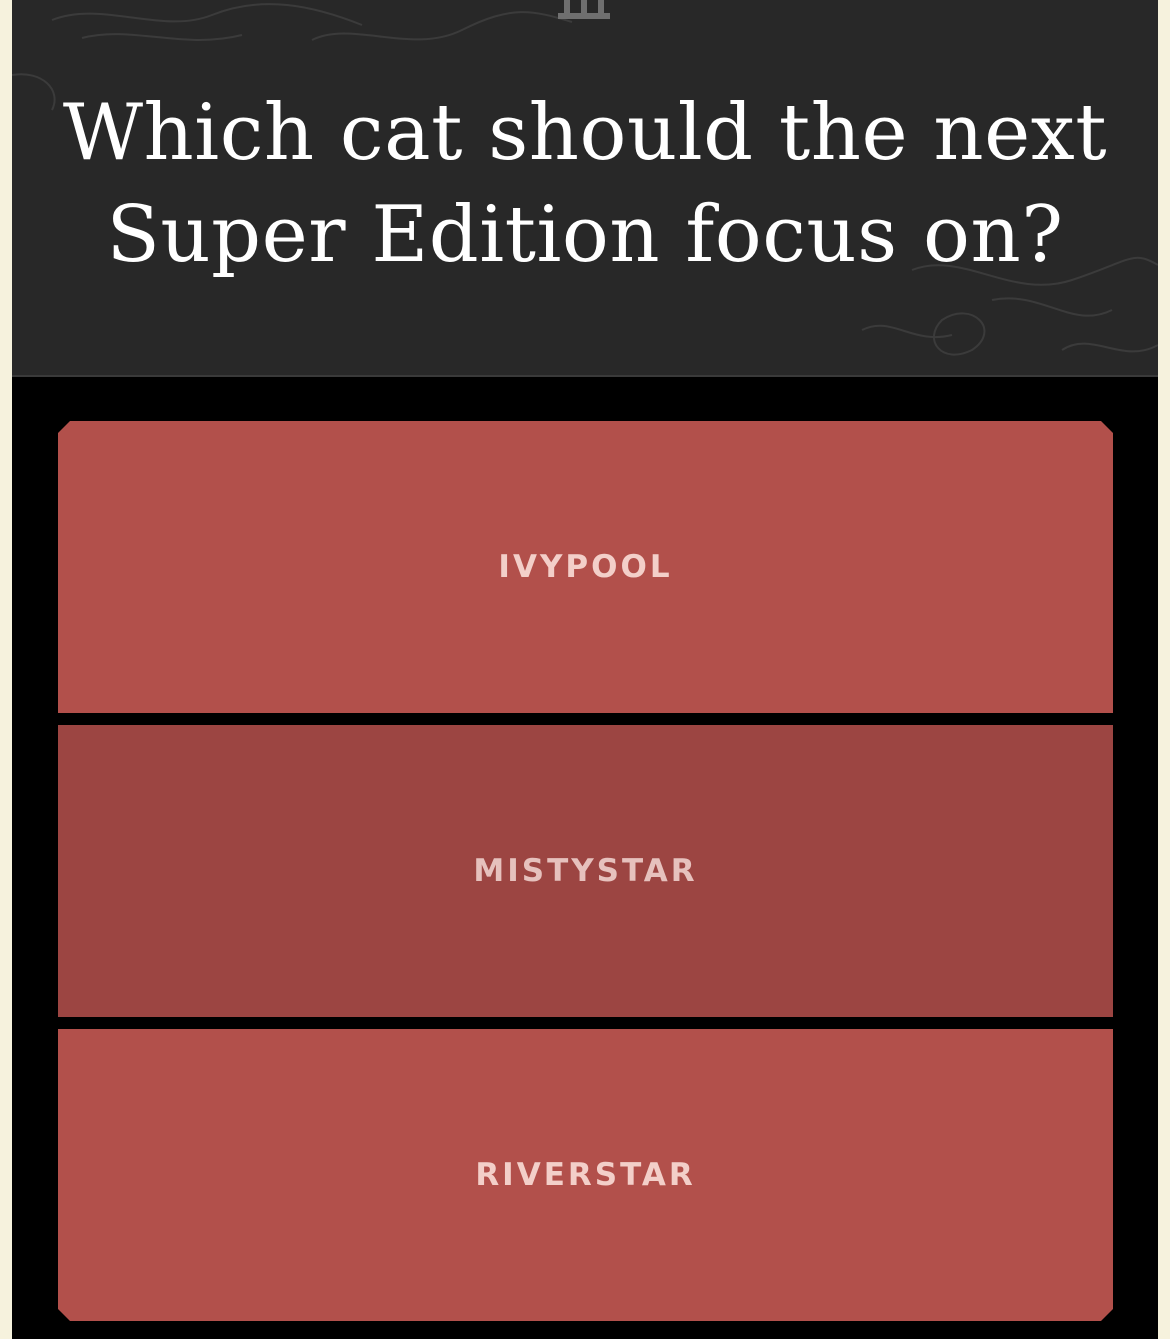 The height and width of the screenshot is (1339, 1170). I want to click on poll-option-label: MISTYSTAR, so click(585, 871).